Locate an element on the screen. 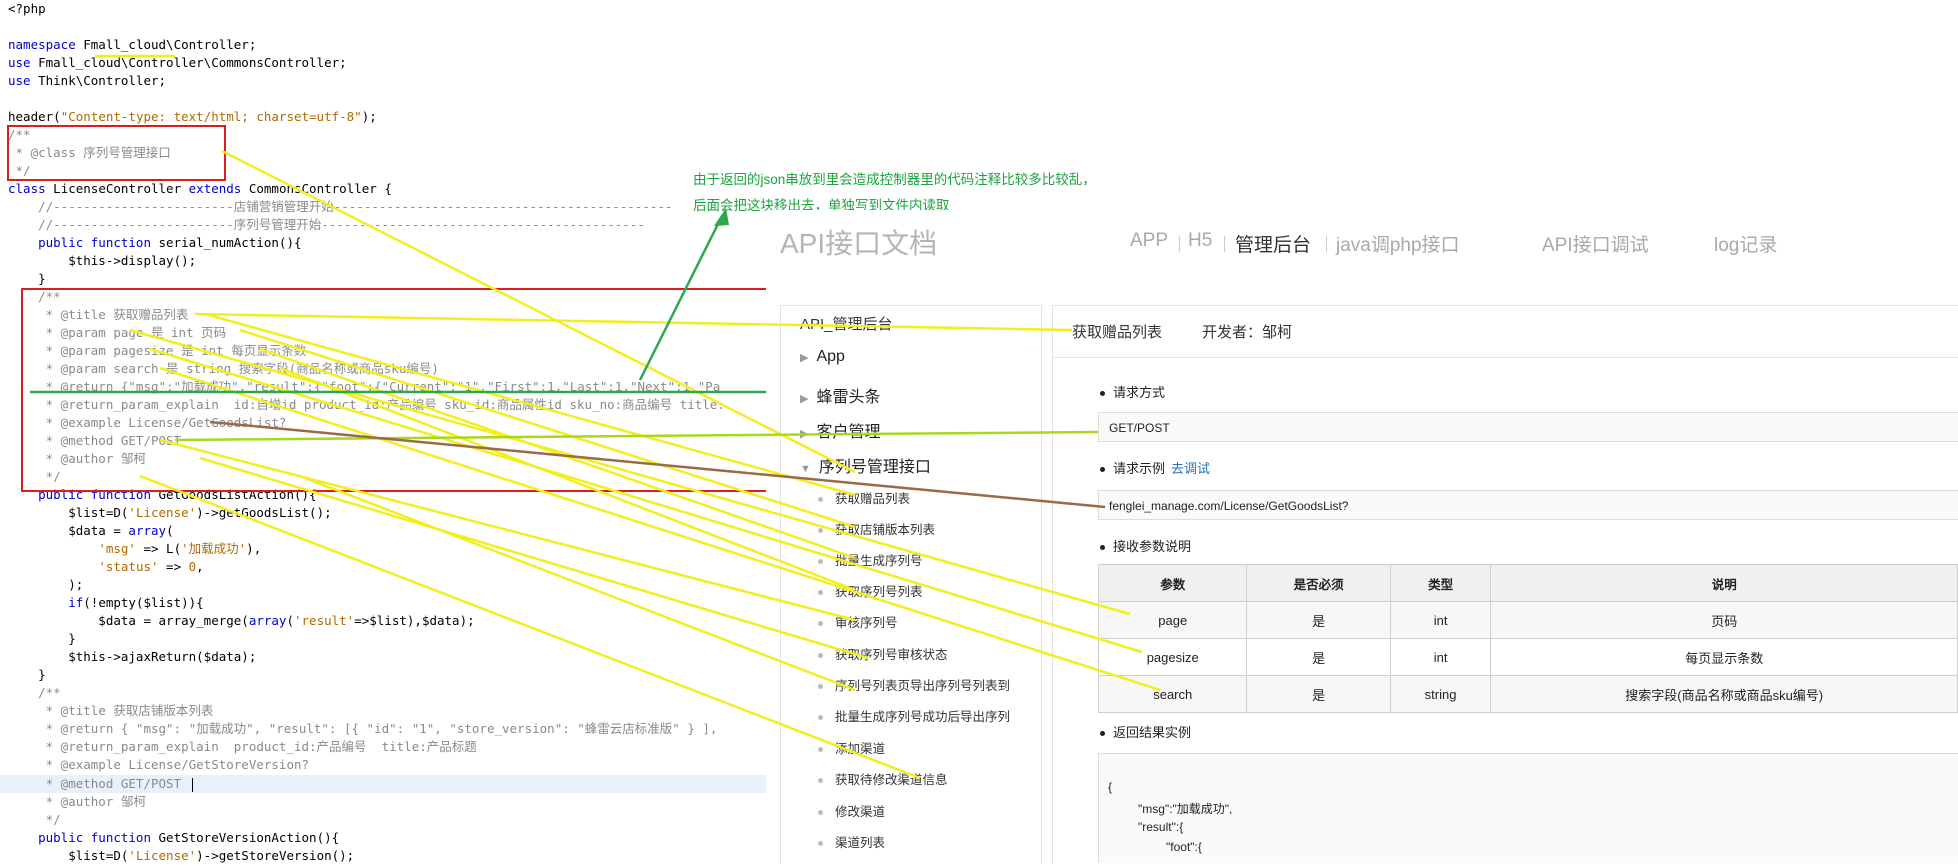  sidebar-group-app: ▶ App is located at coordinates (822, 357).